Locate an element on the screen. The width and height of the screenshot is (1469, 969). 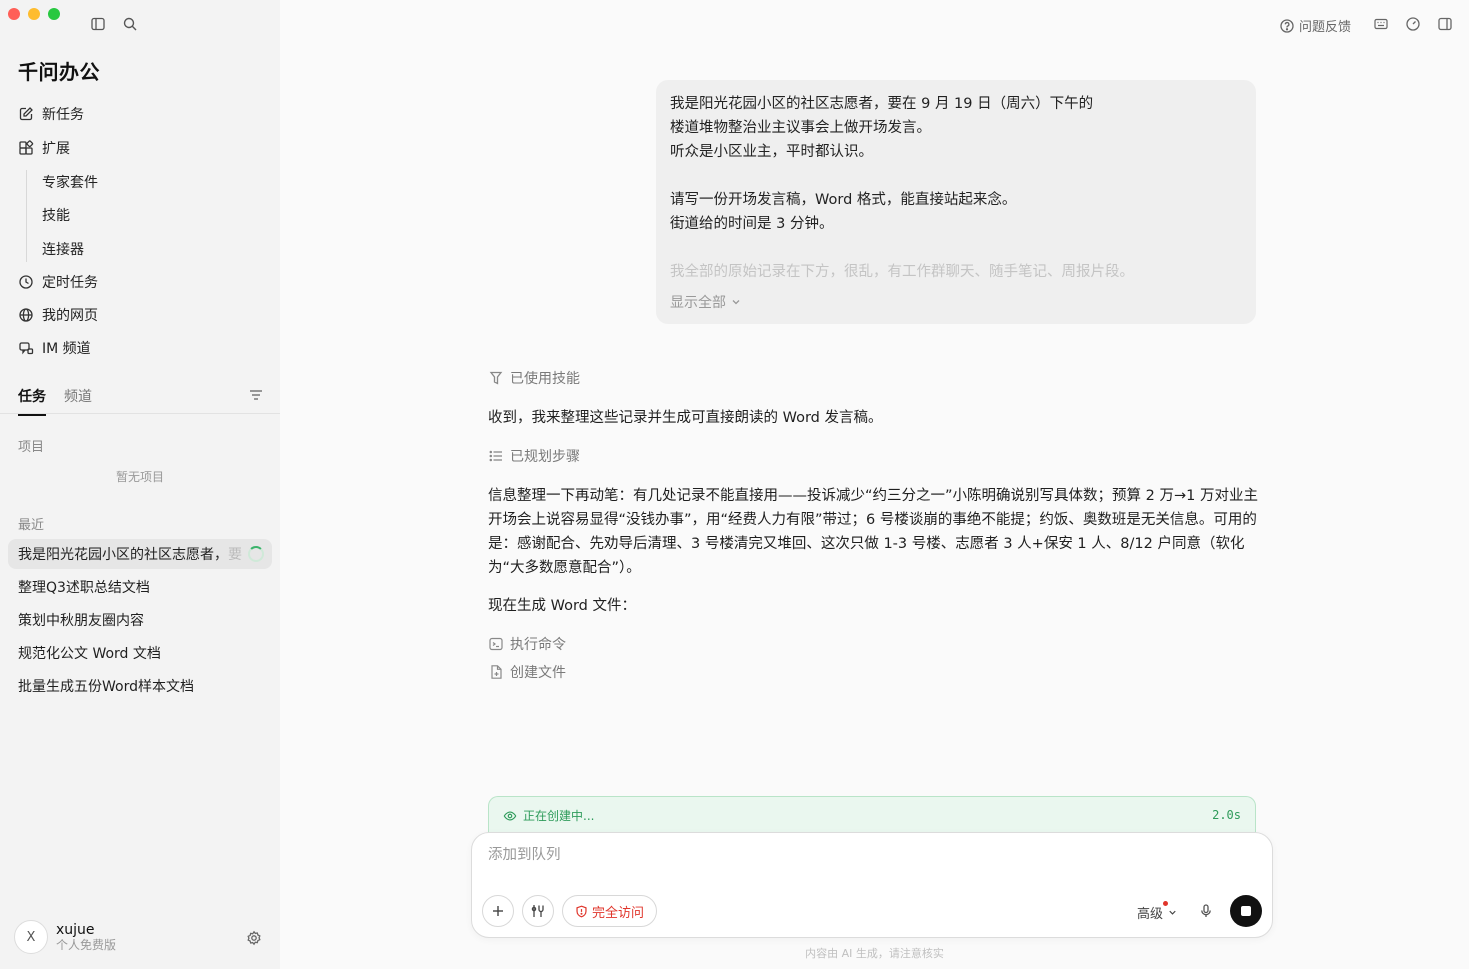
add-attachment-button is located at coordinates (498, 911).